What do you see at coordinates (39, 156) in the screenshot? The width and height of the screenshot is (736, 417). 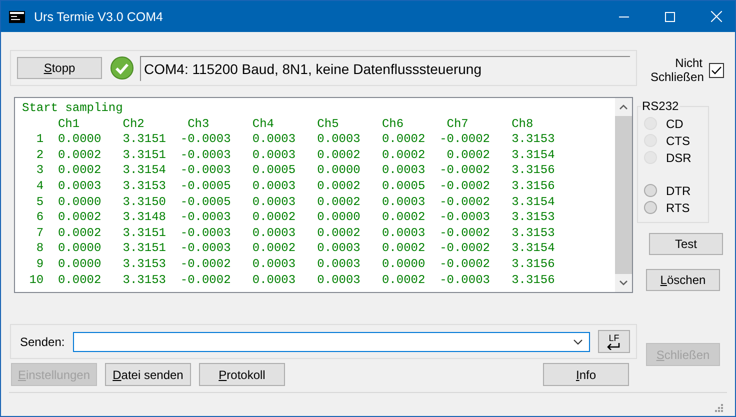 I see `row-number: 2` at bounding box center [39, 156].